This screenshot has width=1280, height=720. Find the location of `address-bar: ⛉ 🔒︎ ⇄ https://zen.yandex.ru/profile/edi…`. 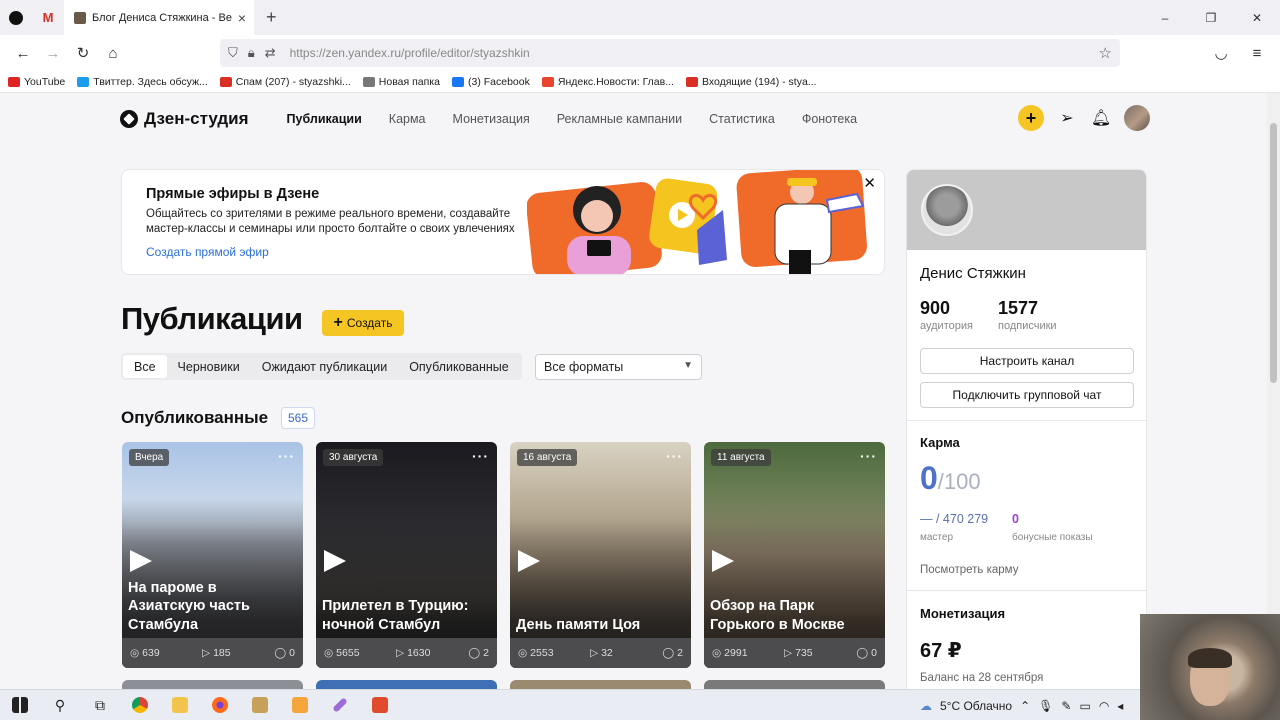

address-bar: ⛉ 🔒︎ ⇄ https://zen.yandex.ru/profile/edi… is located at coordinates (670, 53).